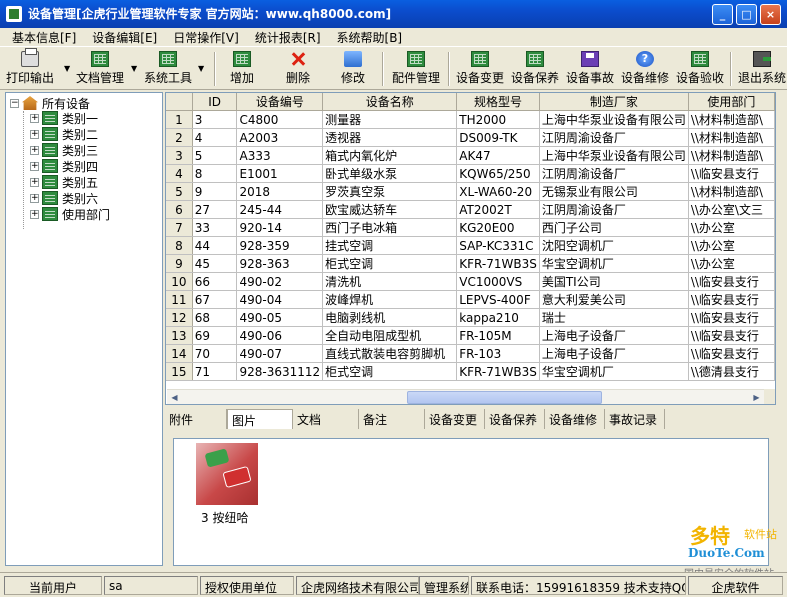 The height and width of the screenshot is (597, 787). Describe the element at coordinates (215, 137) in the screenshot. I see `table-cell: 4` at that location.